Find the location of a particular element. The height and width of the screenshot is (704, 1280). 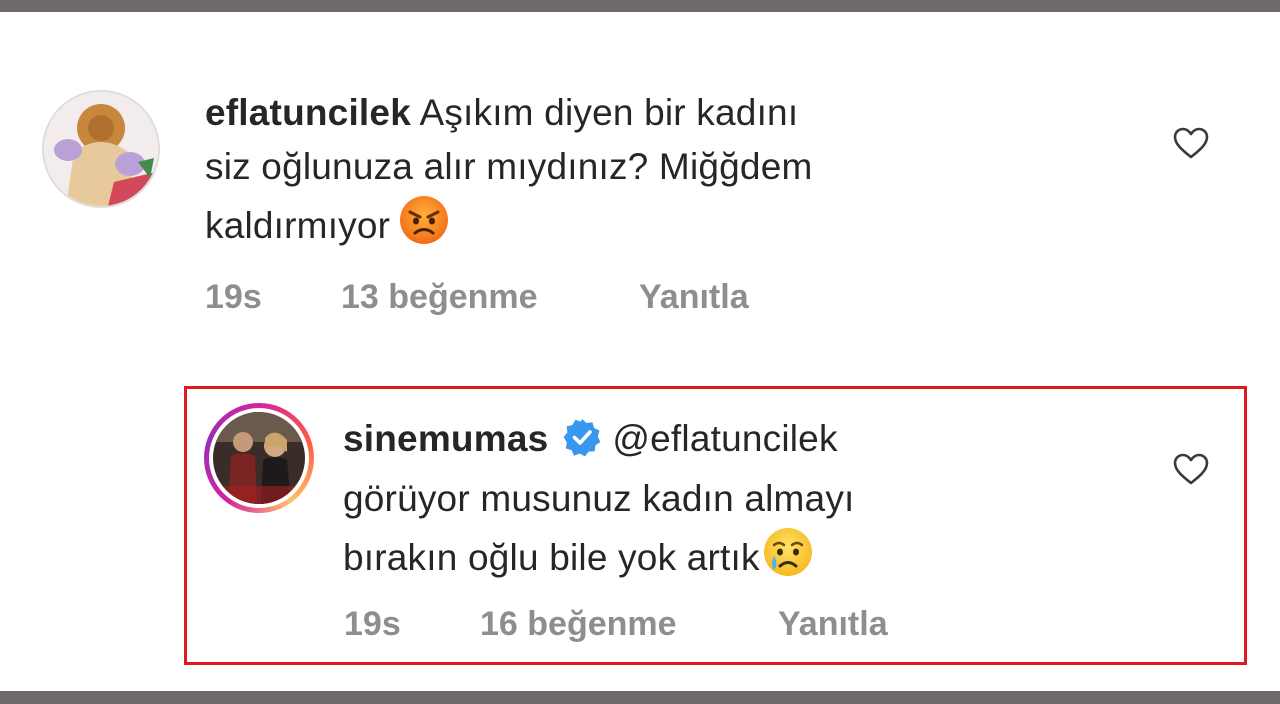

comment-line-2: siz oğlunuza alır mıydınız? Miğğdem is located at coordinates (509, 166).